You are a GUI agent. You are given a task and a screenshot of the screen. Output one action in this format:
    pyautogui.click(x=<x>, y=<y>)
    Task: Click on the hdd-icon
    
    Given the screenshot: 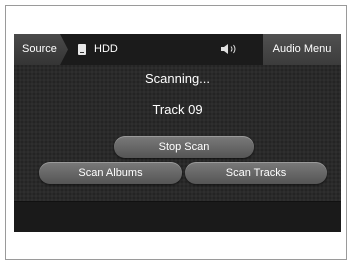 What is the action you would take?
    pyautogui.click(x=82, y=49)
    